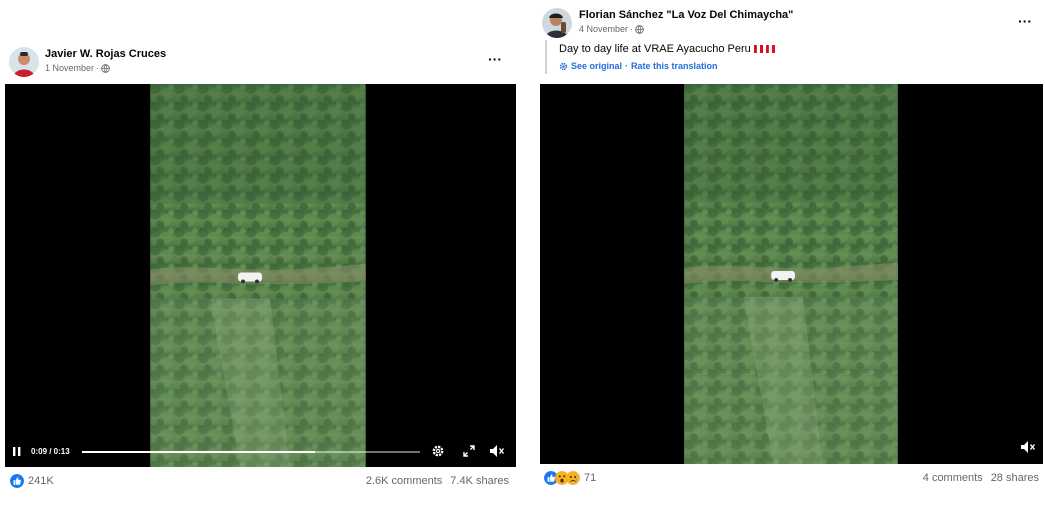 The width and height of the screenshot is (1045, 523). I want to click on progress-fill, so click(199, 452).